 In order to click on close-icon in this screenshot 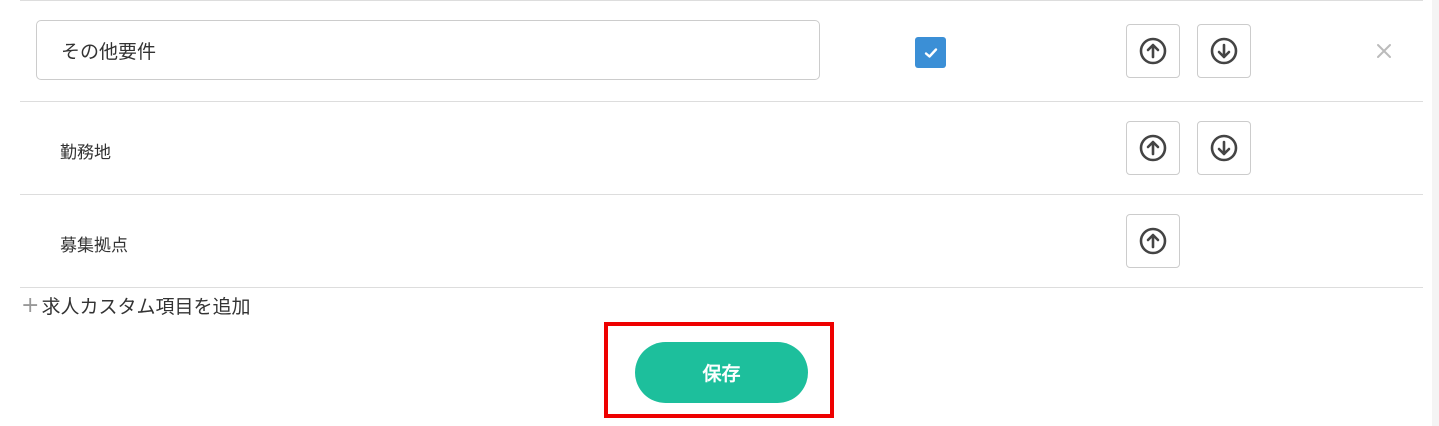, I will do `click(1384, 51)`.